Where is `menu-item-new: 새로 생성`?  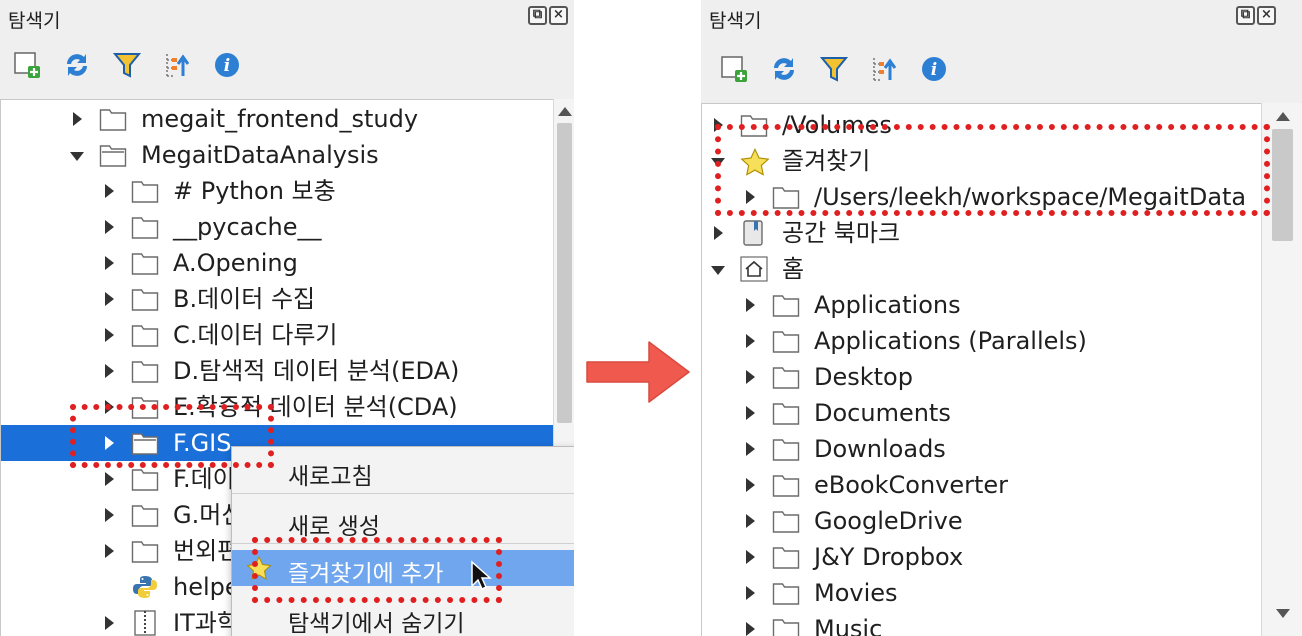
menu-item-new: 새로 생성 is located at coordinates (403, 521).